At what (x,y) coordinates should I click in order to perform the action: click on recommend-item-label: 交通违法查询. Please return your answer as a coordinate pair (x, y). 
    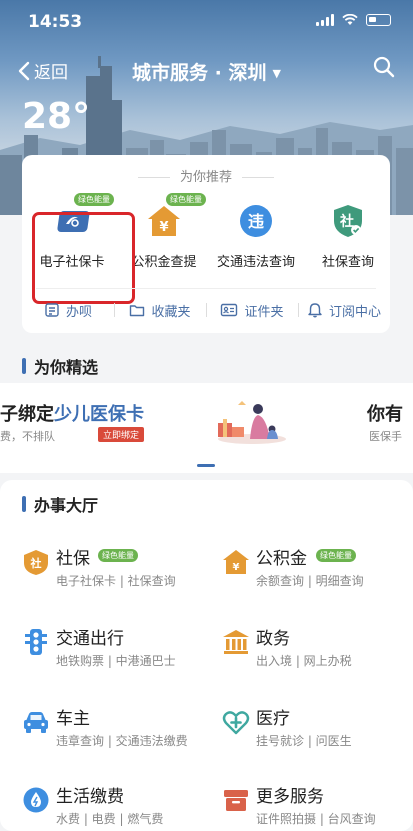
    Looking at the image, I should click on (255, 262).